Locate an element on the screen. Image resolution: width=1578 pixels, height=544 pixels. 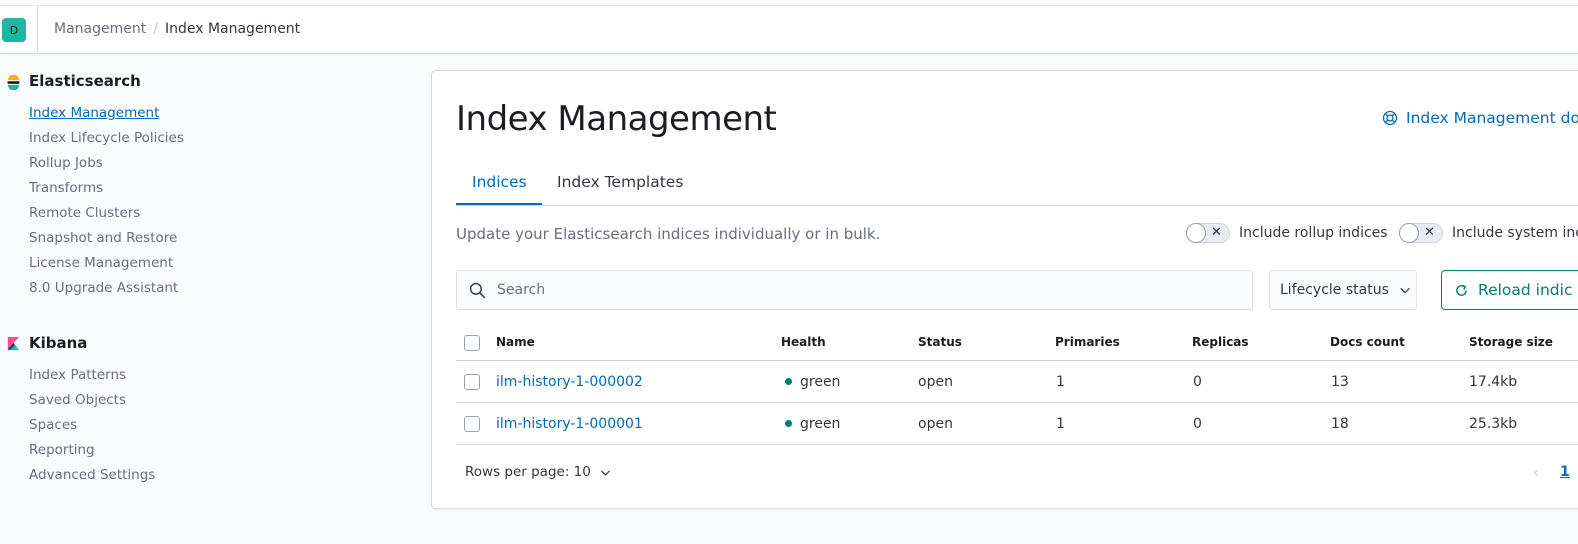
elasticsearch-logo-icon is located at coordinates (13, 82).